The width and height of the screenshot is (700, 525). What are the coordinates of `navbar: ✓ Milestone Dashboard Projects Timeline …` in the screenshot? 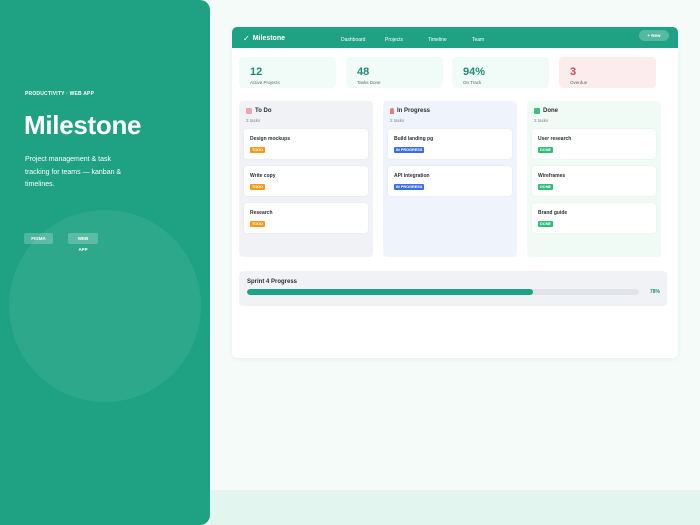 It's located at (455, 37).